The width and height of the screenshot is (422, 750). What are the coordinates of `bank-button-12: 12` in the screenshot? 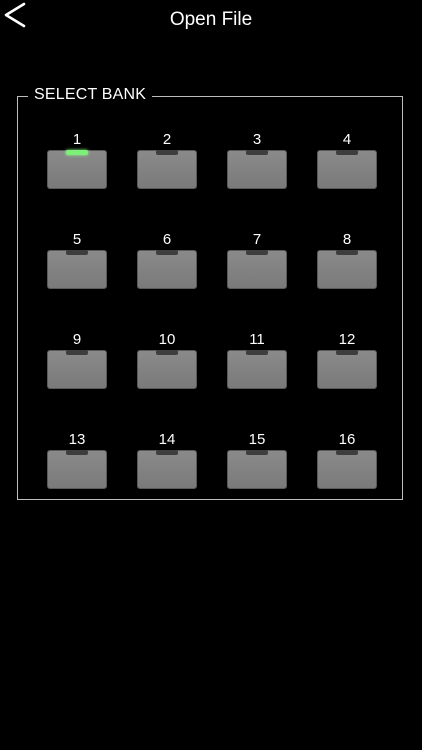 It's located at (347, 363).